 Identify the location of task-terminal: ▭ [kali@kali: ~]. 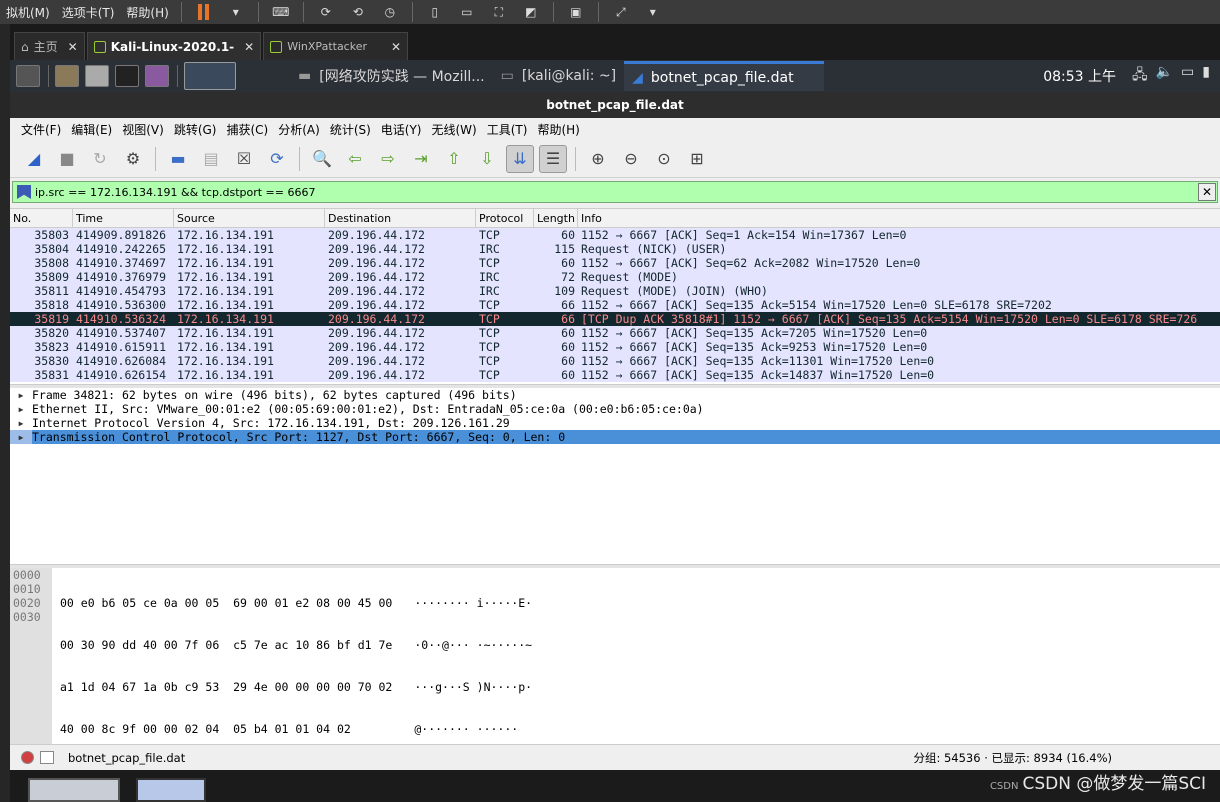
(559, 76).